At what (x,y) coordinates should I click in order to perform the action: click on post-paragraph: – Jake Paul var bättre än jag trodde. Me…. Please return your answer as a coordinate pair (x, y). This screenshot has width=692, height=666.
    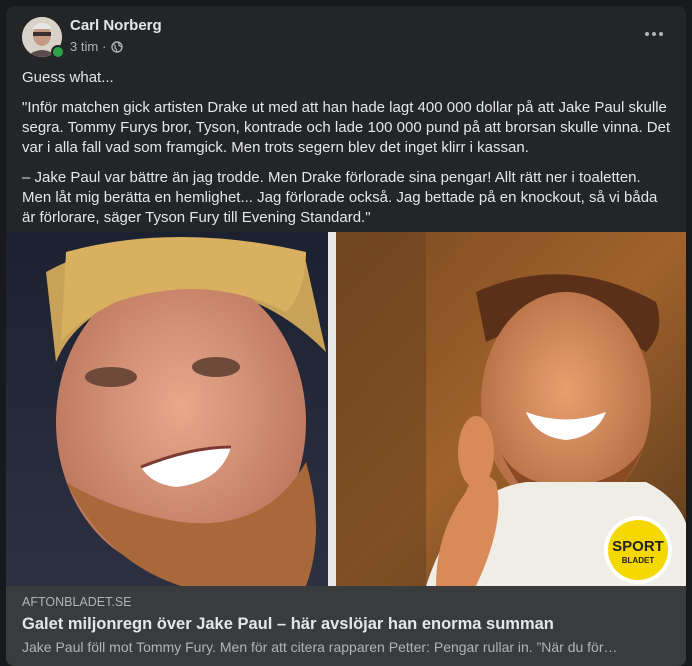
    Looking at the image, I should click on (340, 197).